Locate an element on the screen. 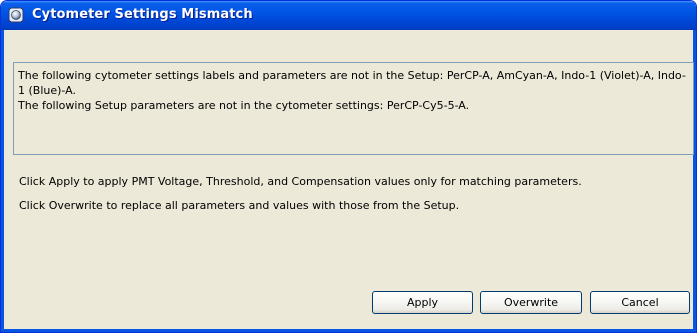 This screenshot has height=333, width=697. overwrite-button: Overwrite is located at coordinates (531, 302).